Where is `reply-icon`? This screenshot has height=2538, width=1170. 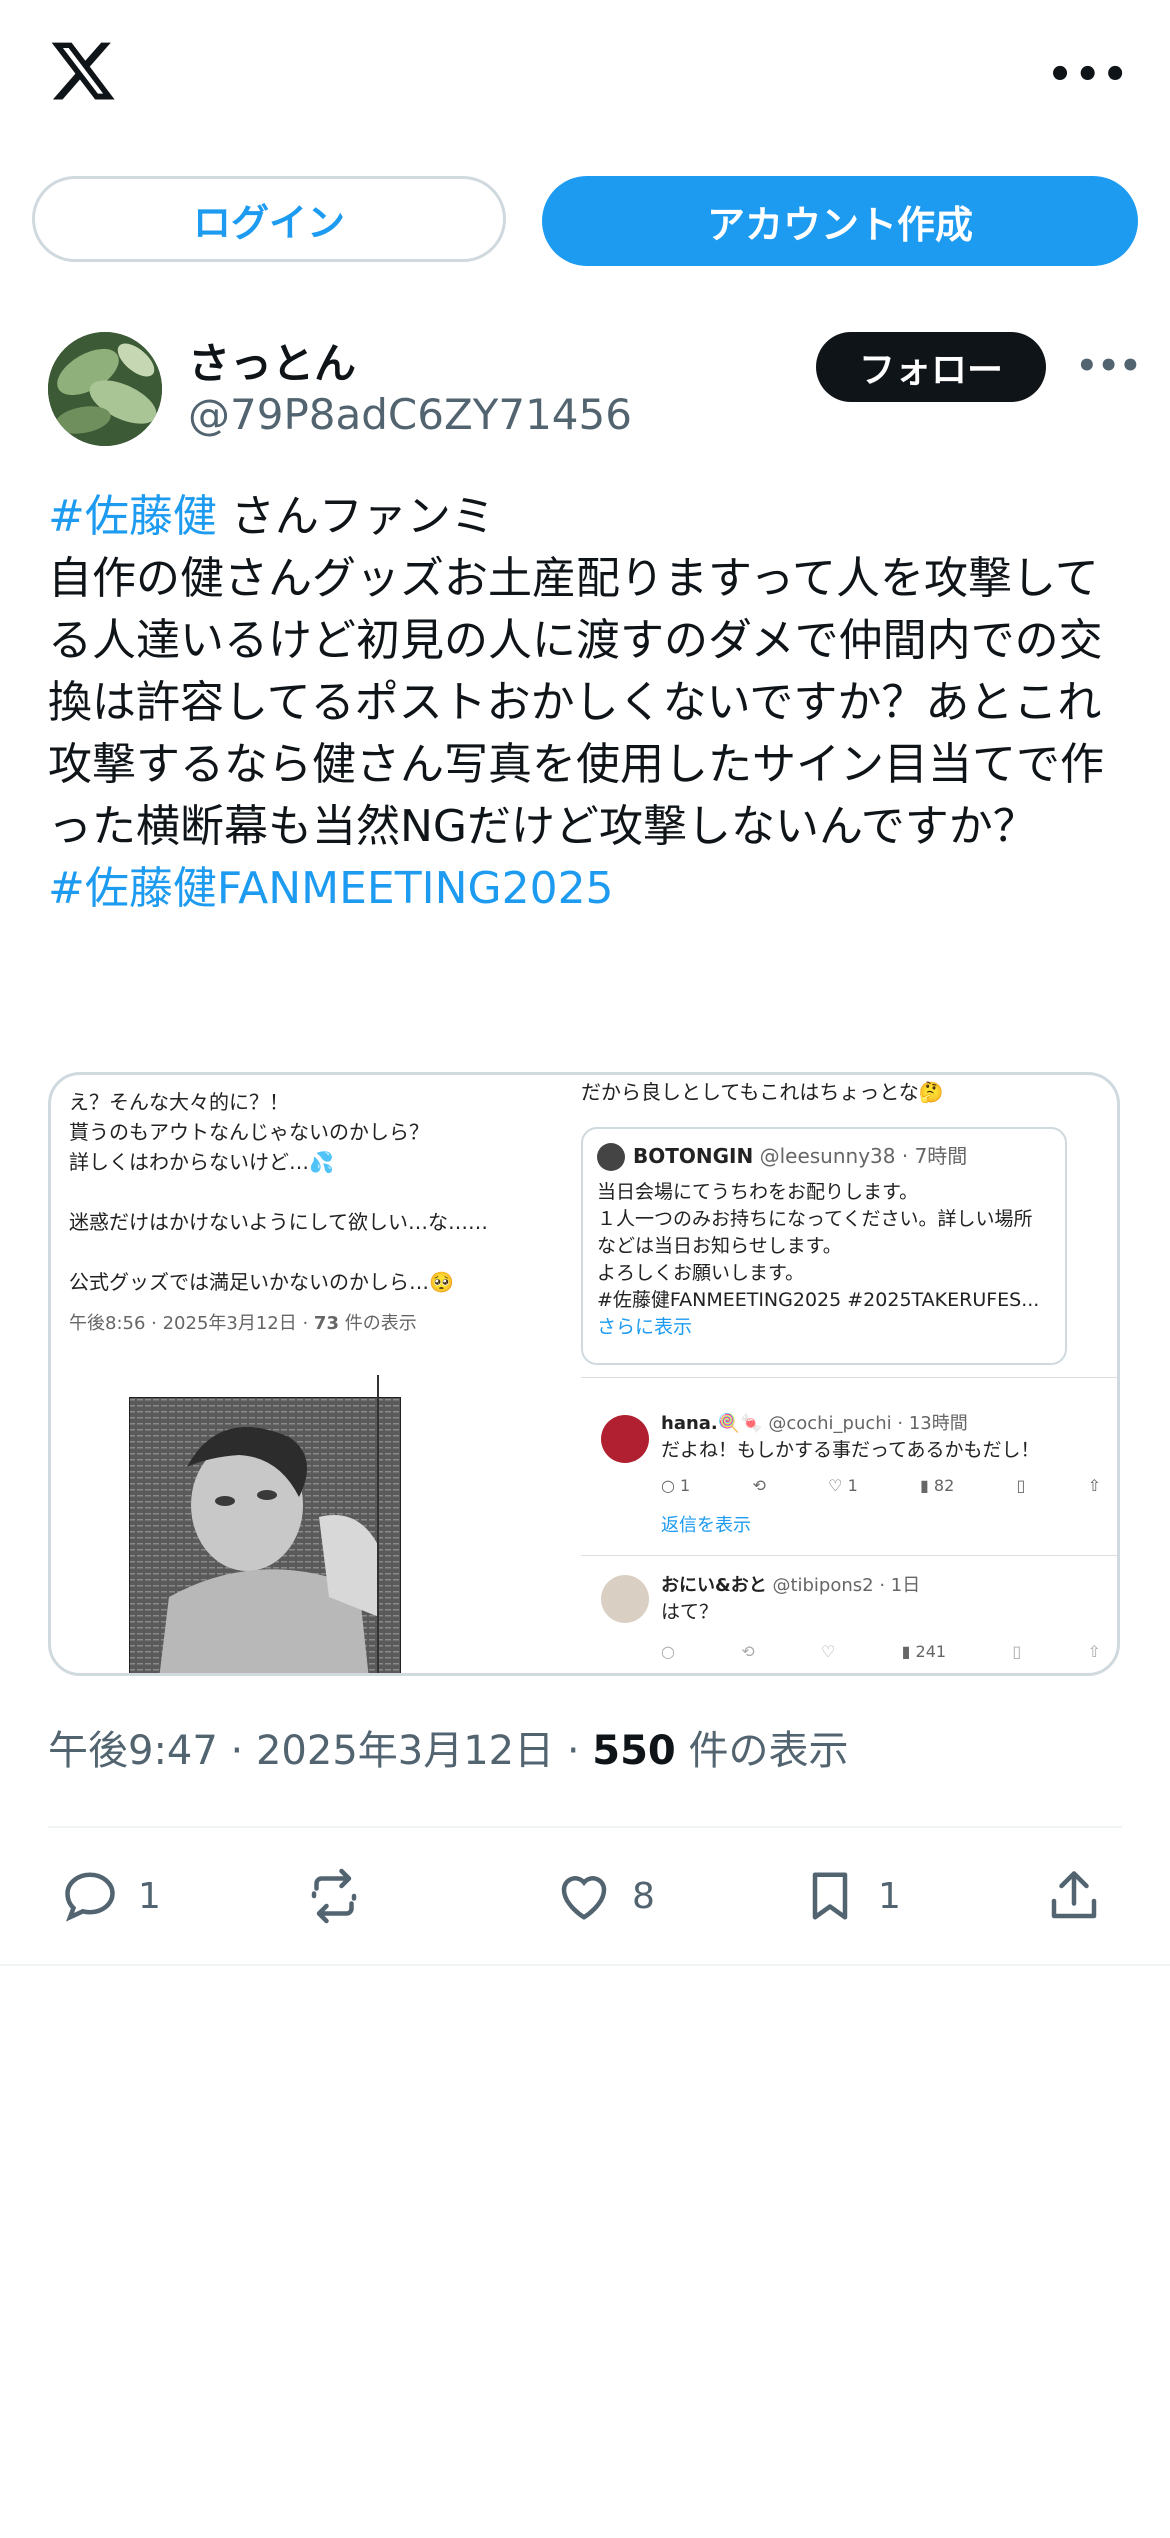 reply-icon is located at coordinates (90, 1897).